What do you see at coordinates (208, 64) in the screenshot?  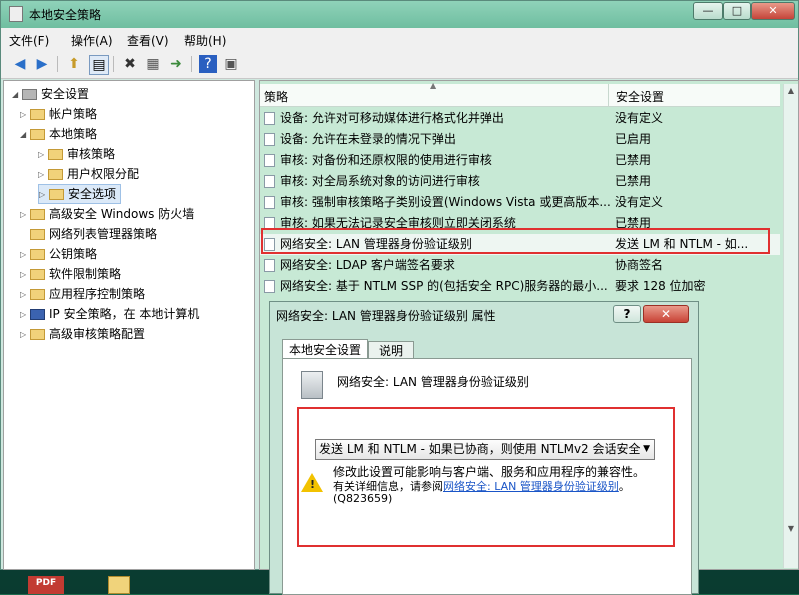 I see `help-icon: ?` at bounding box center [208, 64].